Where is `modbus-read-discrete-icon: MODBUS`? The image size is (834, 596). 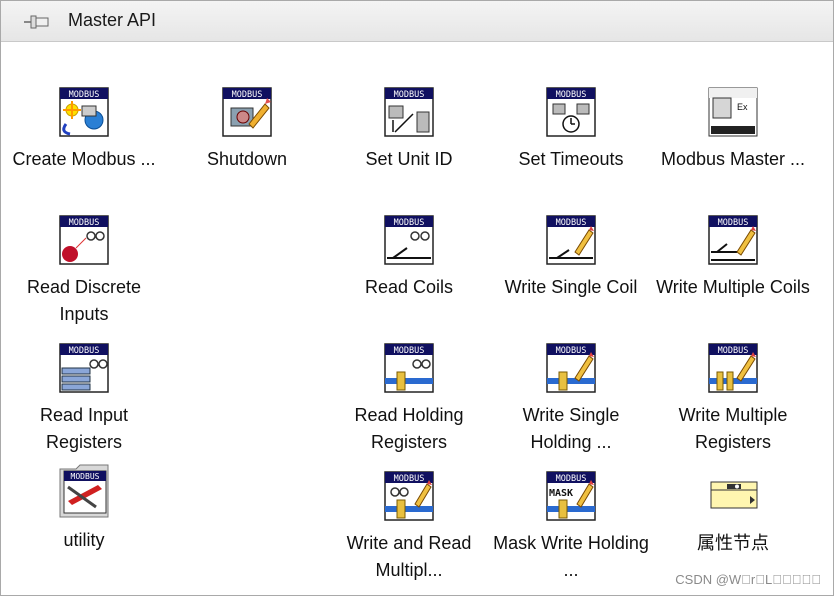 modbus-read-discrete-icon: MODBUS is located at coordinates (84, 240).